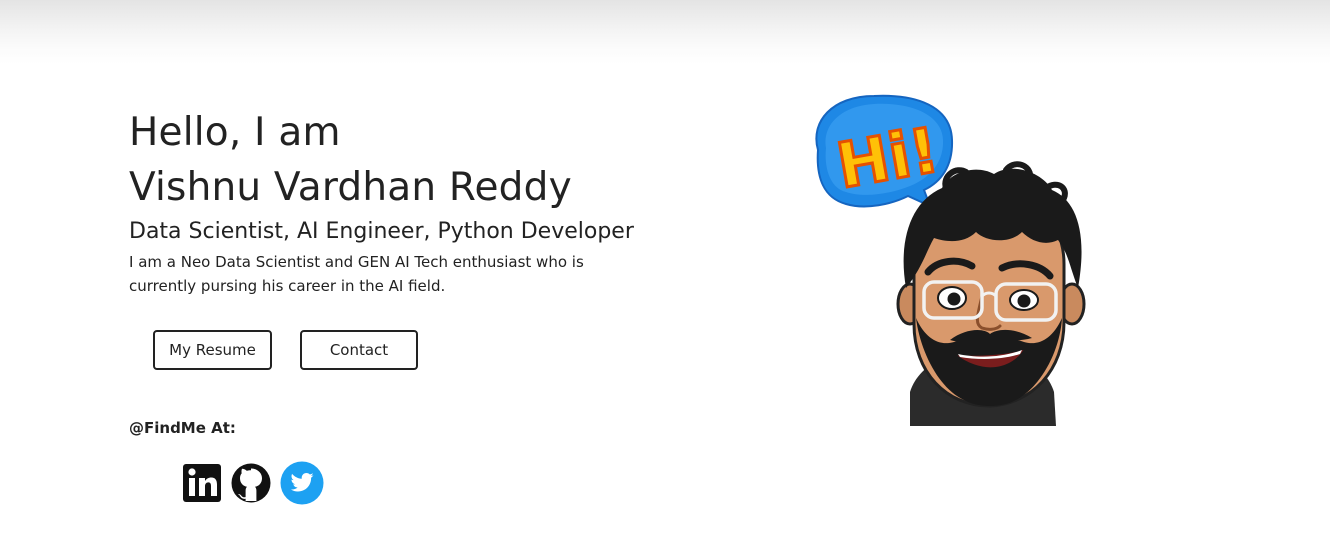  I want to click on greeting-heading: Hello, I am, so click(235, 132).